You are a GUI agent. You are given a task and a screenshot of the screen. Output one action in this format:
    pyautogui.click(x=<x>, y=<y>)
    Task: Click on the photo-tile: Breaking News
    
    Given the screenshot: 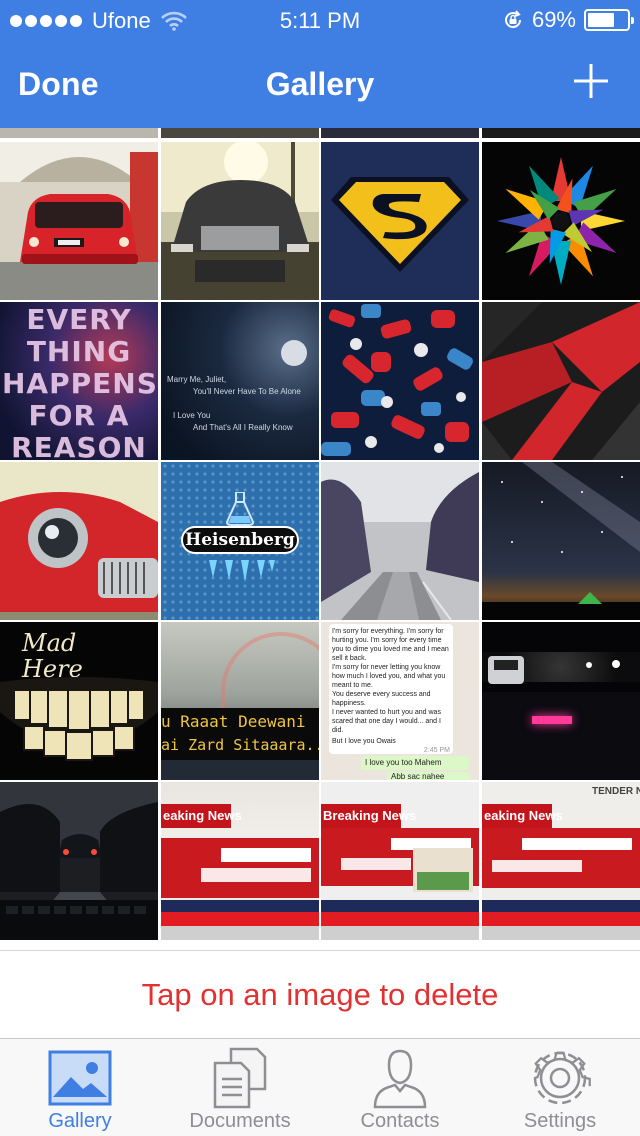 What is the action you would take?
    pyautogui.click(x=400, y=861)
    